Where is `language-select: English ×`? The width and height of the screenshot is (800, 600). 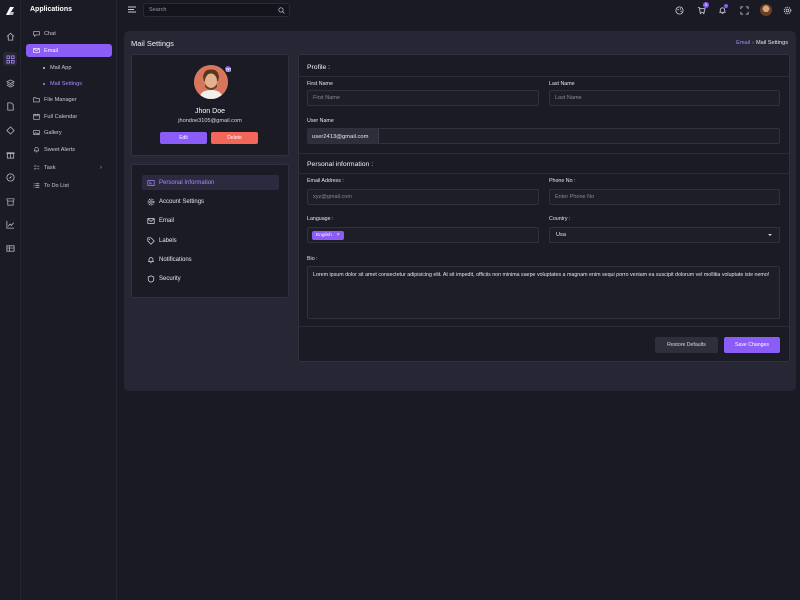 language-select: English × is located at coordinates (423, 235).